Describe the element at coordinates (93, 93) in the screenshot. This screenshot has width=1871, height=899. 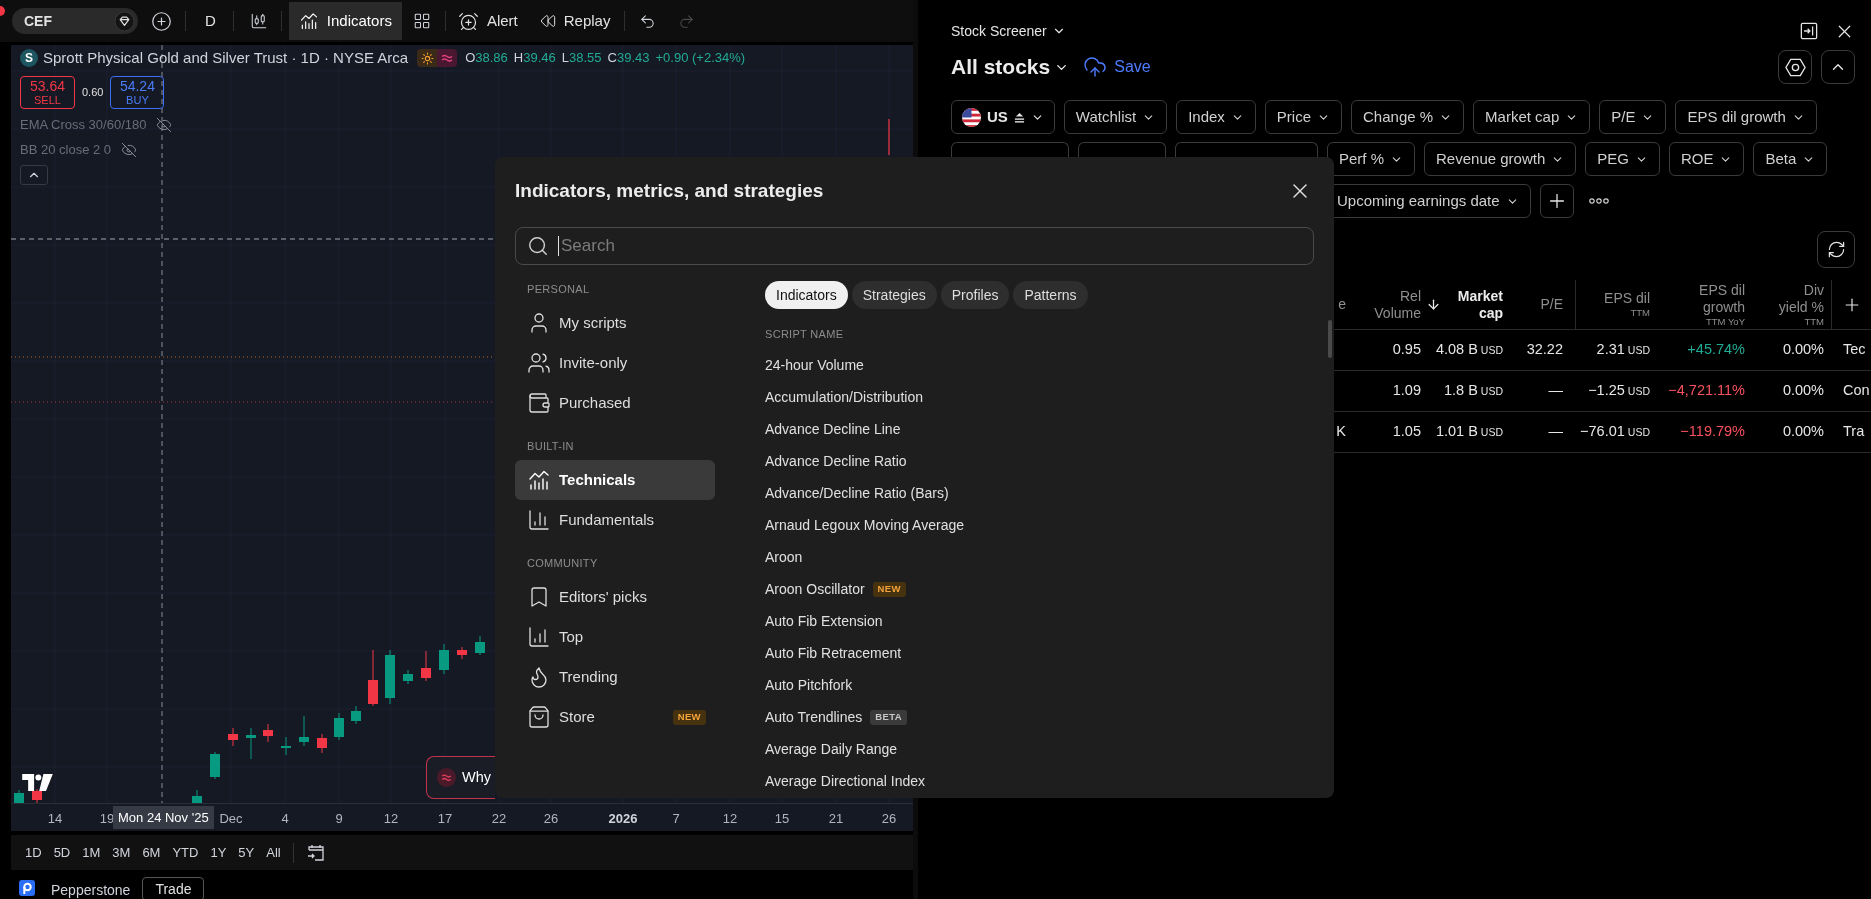
I see `spread-value: 0.60` at that location.